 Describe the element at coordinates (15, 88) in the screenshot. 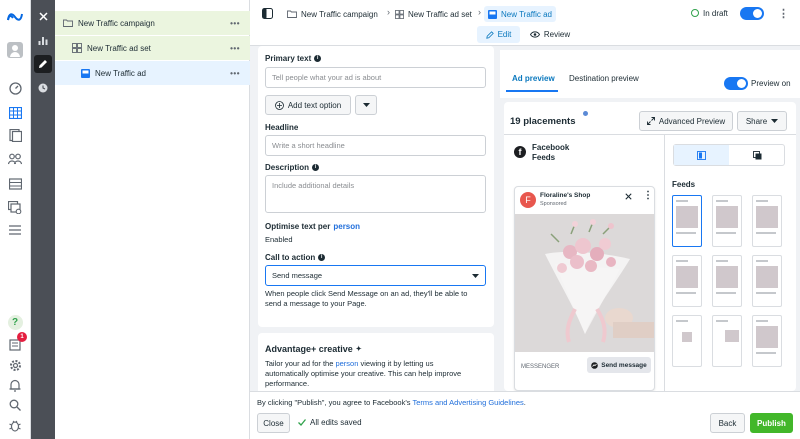

I see `dashboard-icon` at that location.